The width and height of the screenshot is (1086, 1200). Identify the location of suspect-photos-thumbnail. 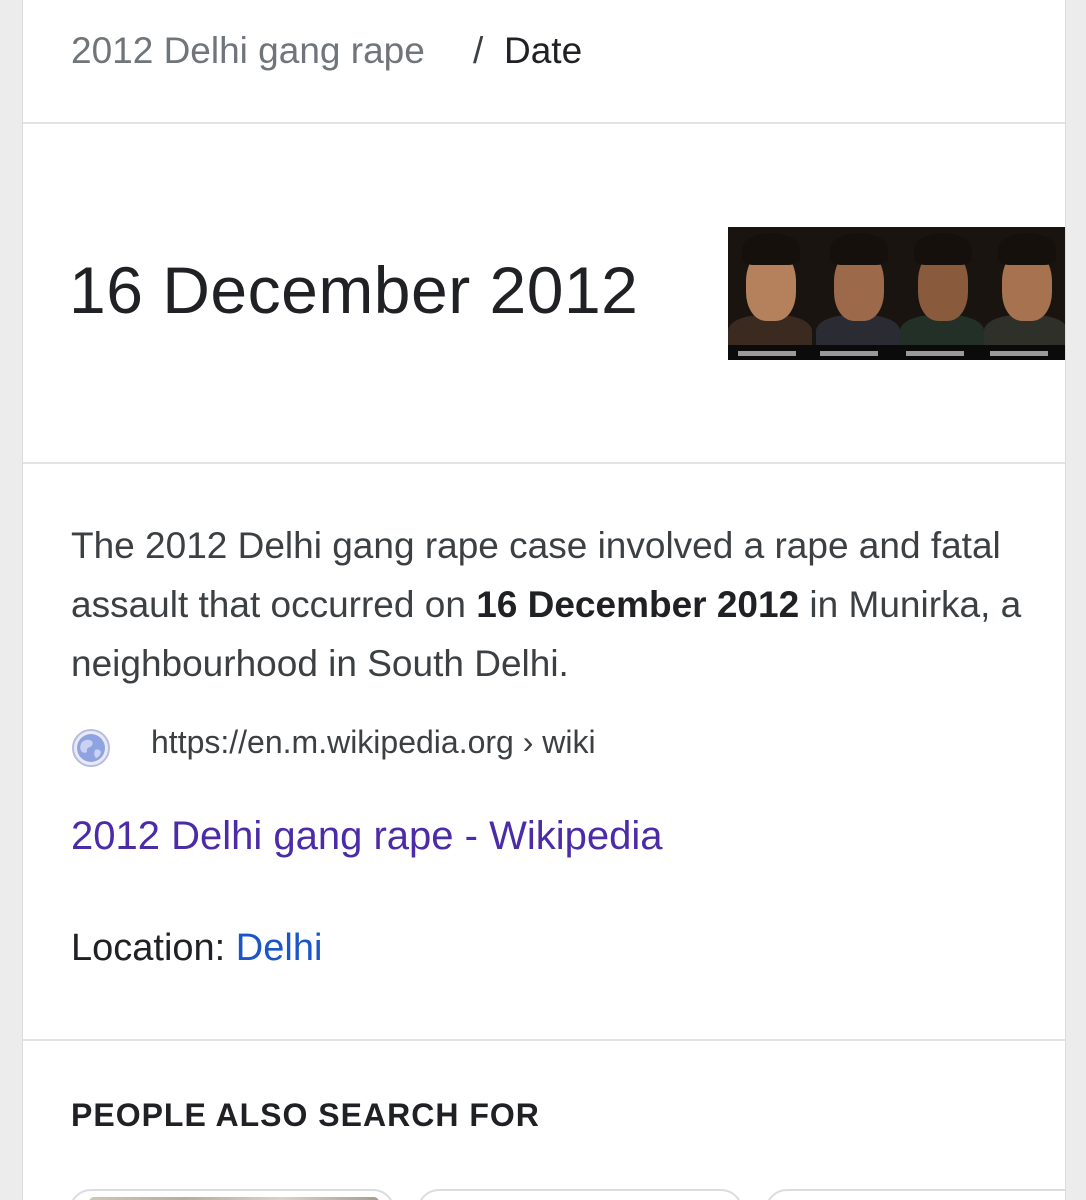
(896, 293).